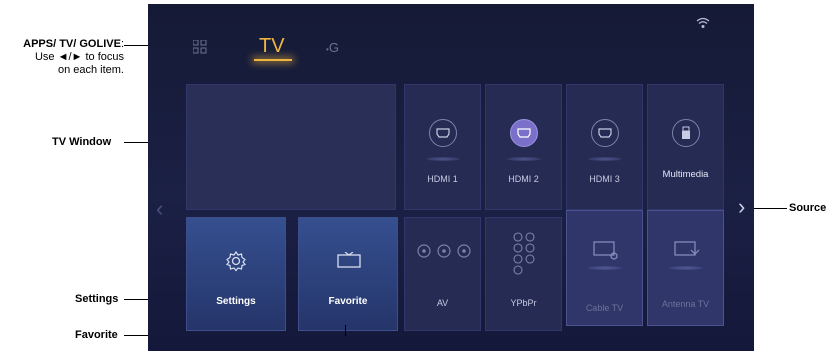  I want to click on source-tile-av: AV, so click(442, 274).